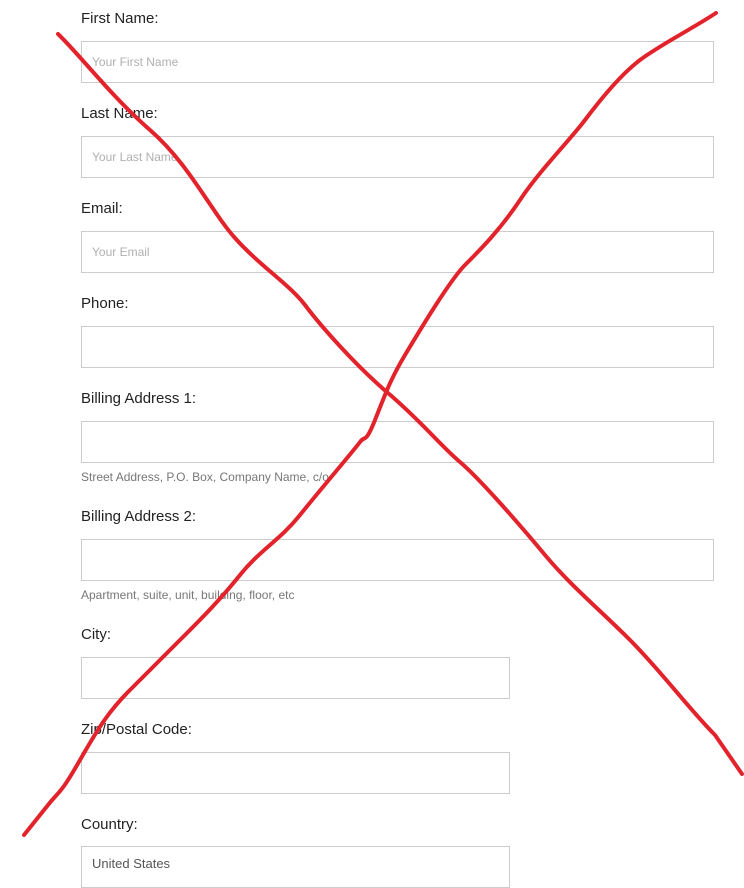 Image resolution: width=744 pixels, height=888 pixels. What do you see at coordinates (119, 113) in the screenshot?
I see `last-name-label: Last Name:` at bounding box center [119, 113].